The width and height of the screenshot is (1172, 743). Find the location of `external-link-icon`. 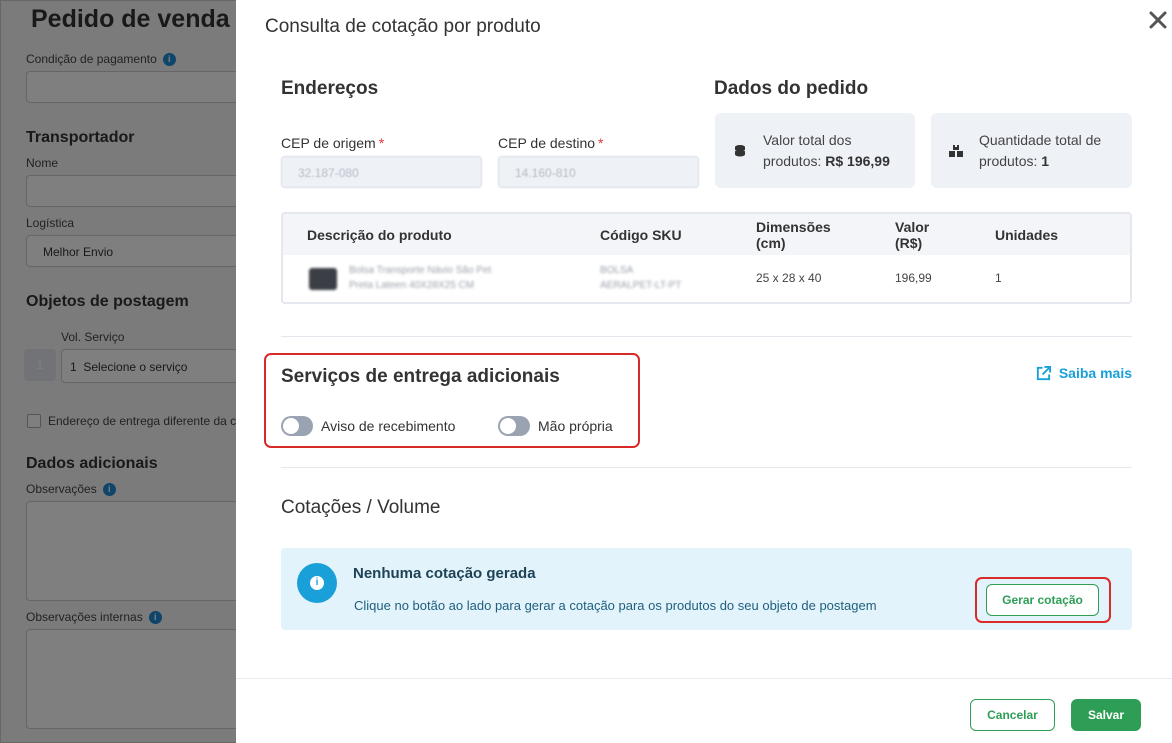

external-link-icon is located at coordinates (1043, 373).